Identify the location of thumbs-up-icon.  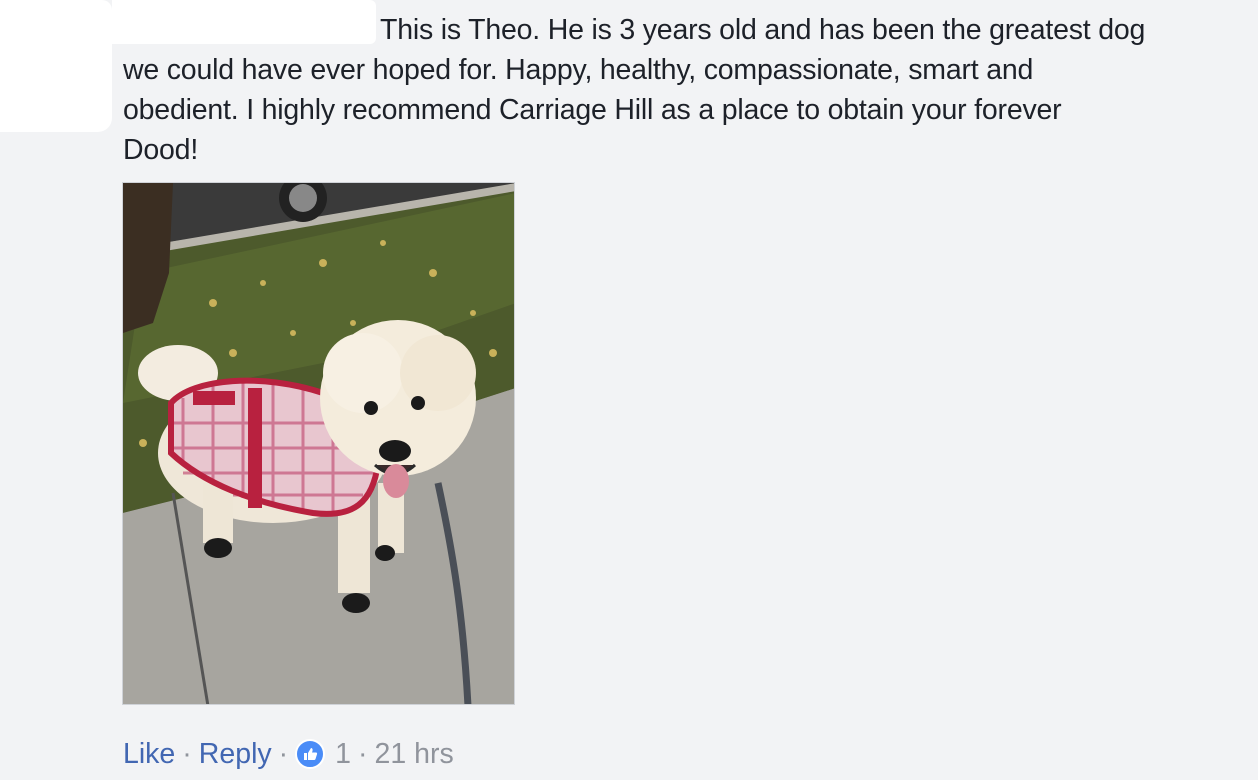
(310, 754).